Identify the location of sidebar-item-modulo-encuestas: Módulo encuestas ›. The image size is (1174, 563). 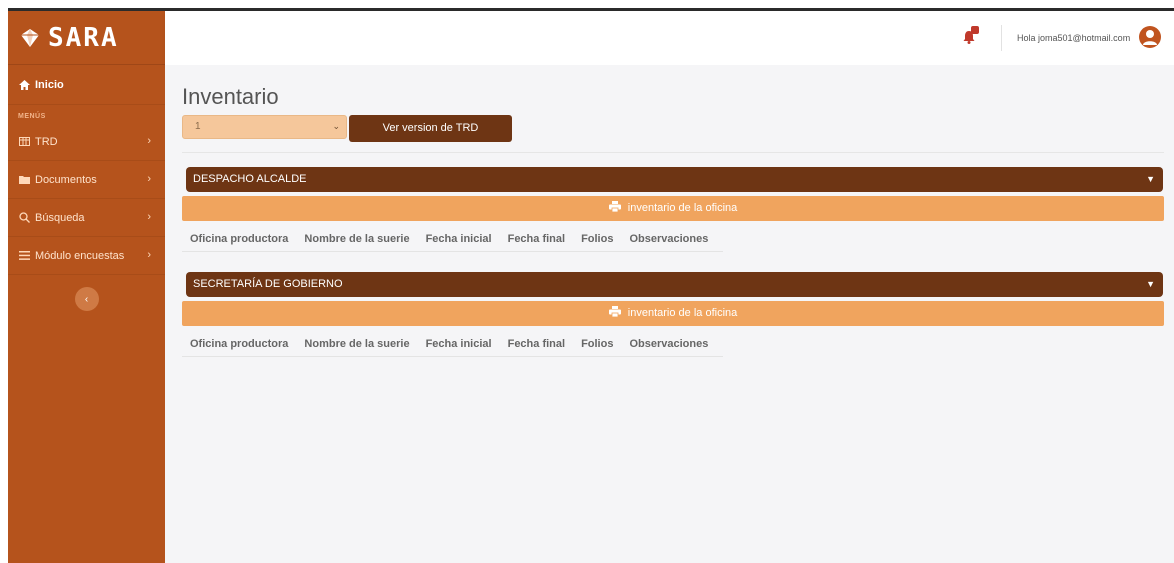
(86, 256).